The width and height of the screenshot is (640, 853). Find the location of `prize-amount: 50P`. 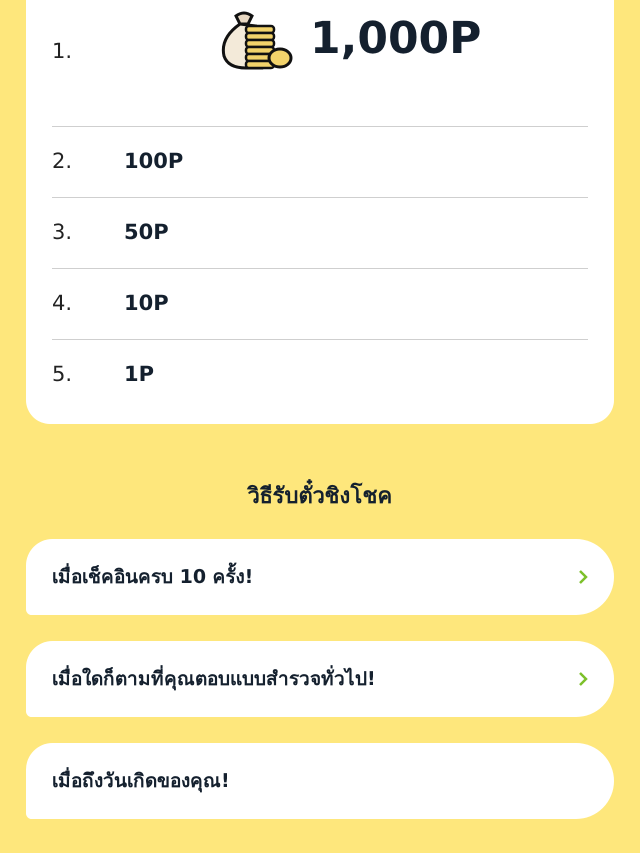

prize-amount: 50P is located at coordinates (146, 232).